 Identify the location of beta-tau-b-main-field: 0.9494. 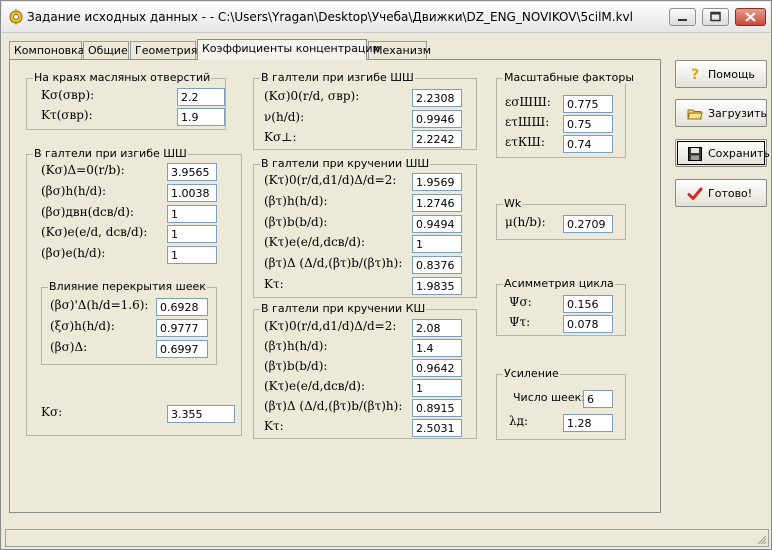
(437, 224).